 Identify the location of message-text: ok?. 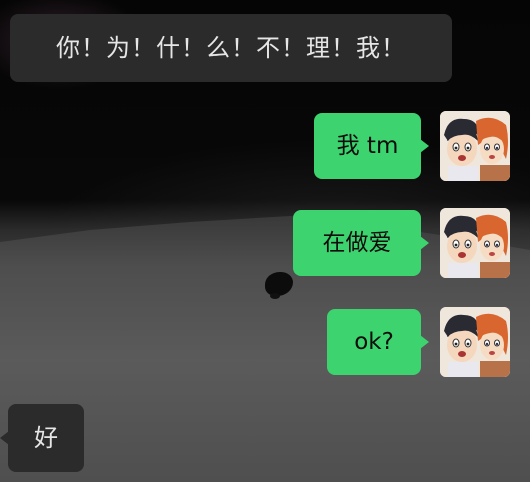
(374, 341).